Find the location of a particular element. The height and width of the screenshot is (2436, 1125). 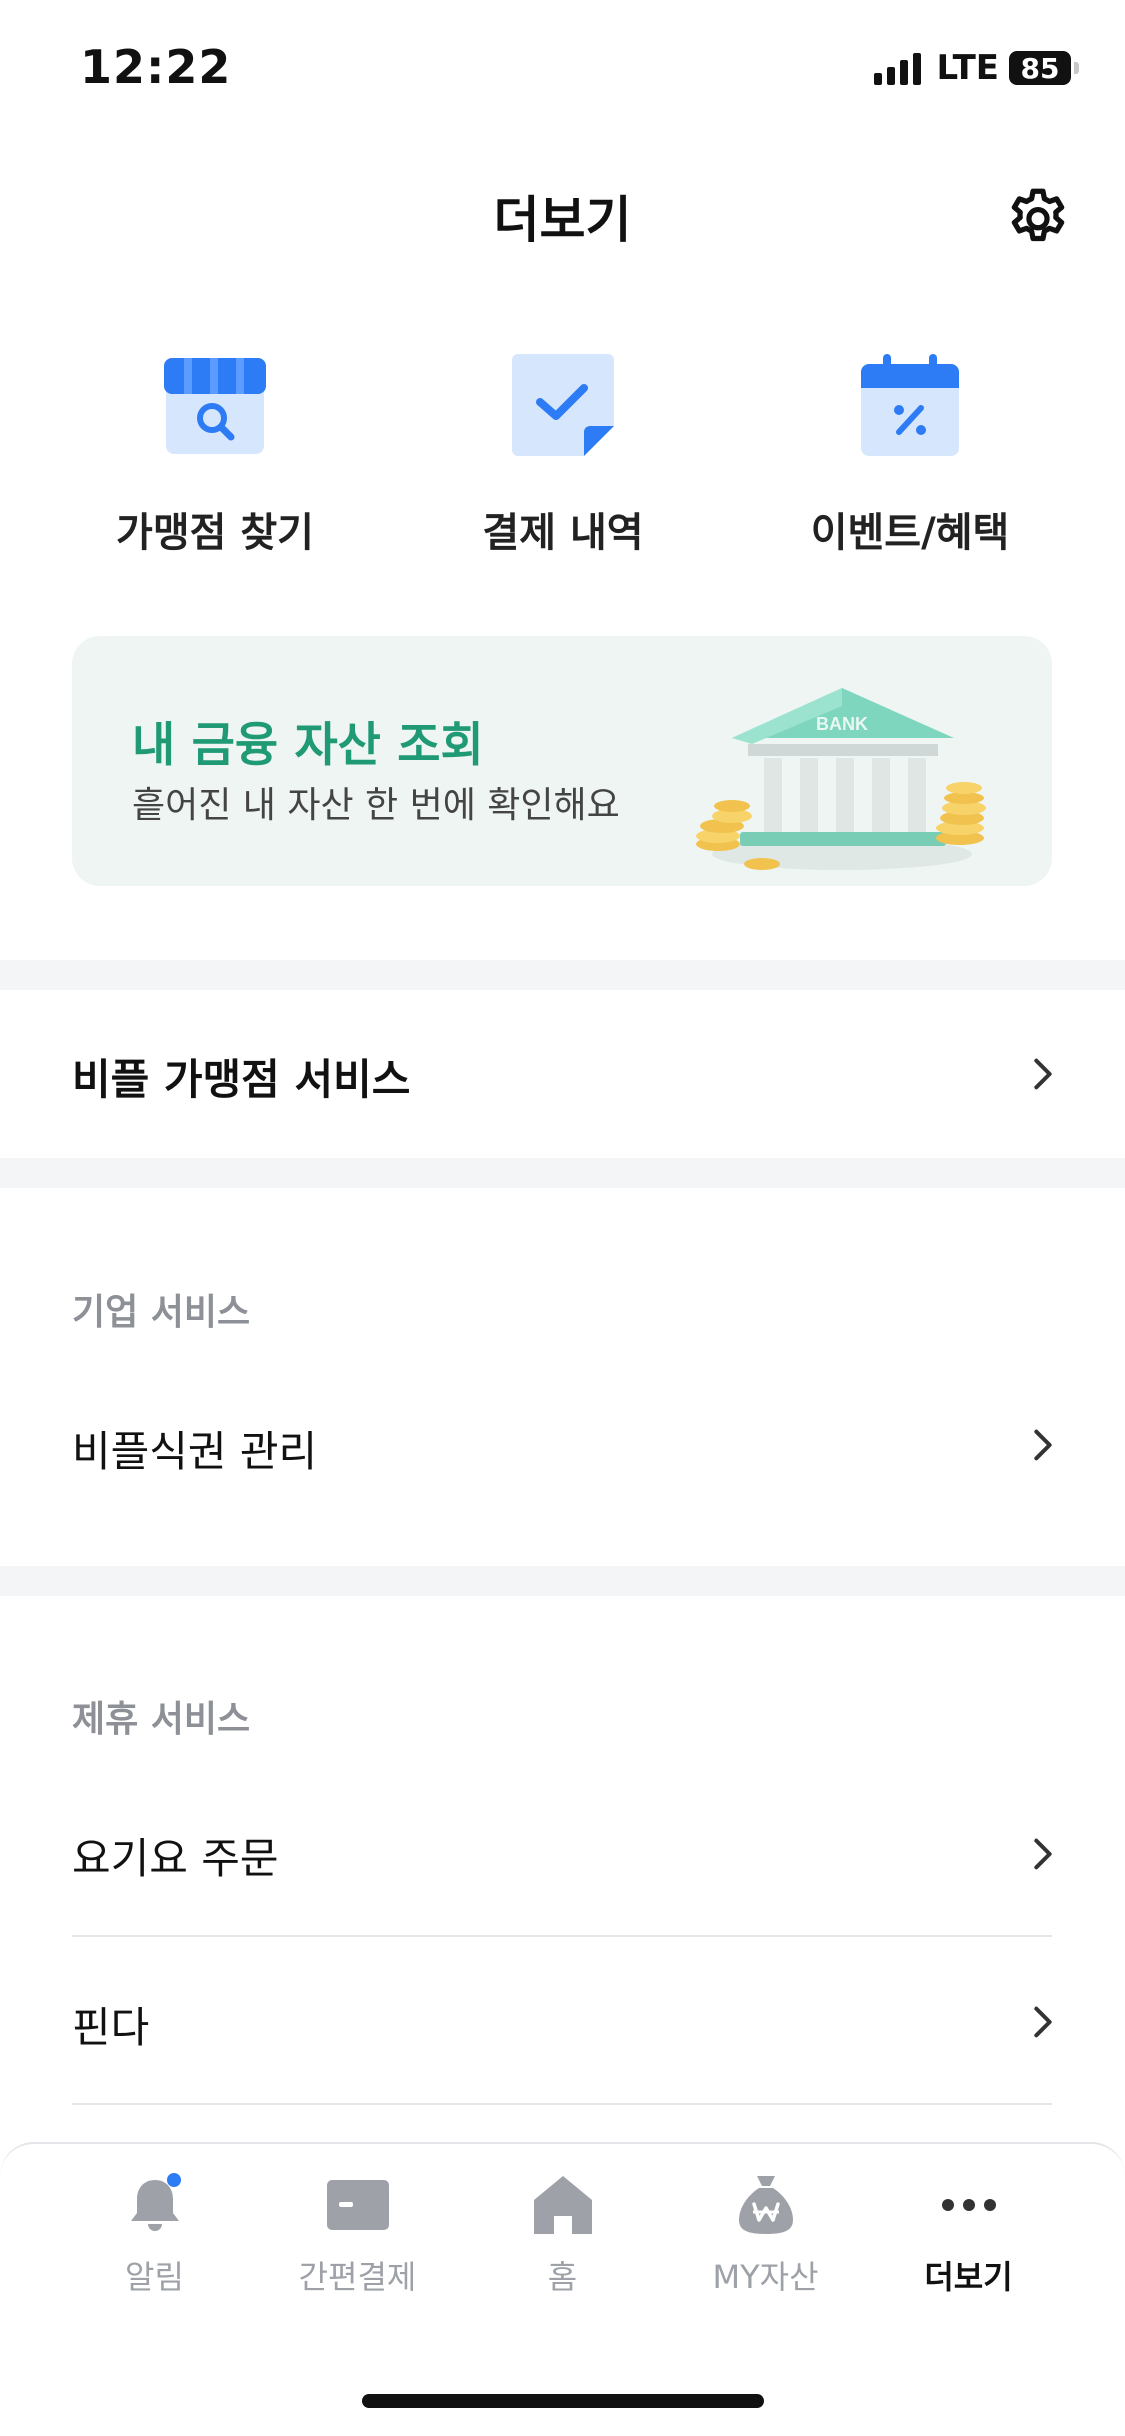

financial-assets-banner: 내 금융 자산 조회 흩어진 내 자산 한 번에 확인해요 BANK is located at coordinates (562, 761).